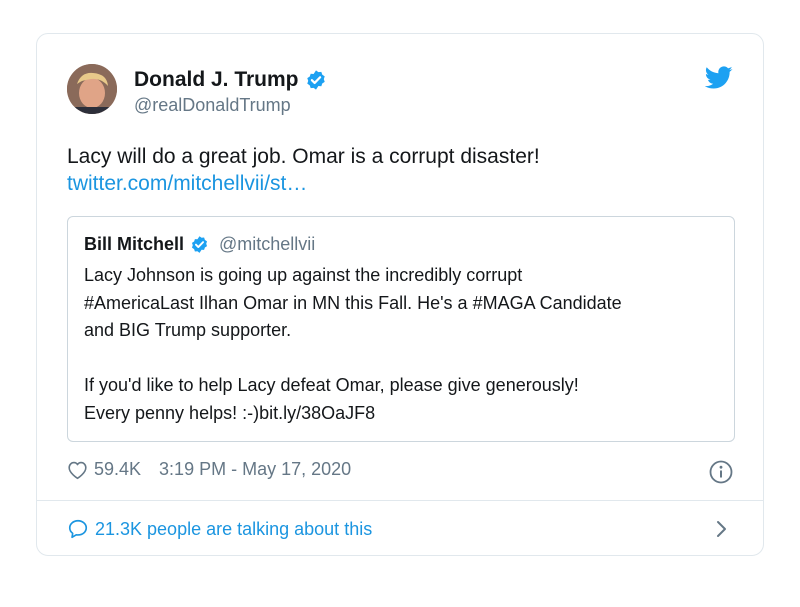 The image size is (800, 607). Describe the element at coordinates (255, 469) in the screenshot. I see `tweet-timestamp: 3:19 PM - May 17, 2020` at that location.